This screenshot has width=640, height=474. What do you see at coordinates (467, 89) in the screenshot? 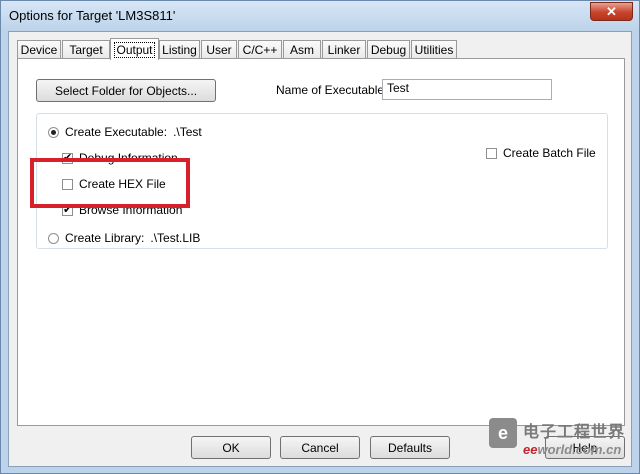
I see `name-of-executable-input: Test` at bounding box center [467, 89].